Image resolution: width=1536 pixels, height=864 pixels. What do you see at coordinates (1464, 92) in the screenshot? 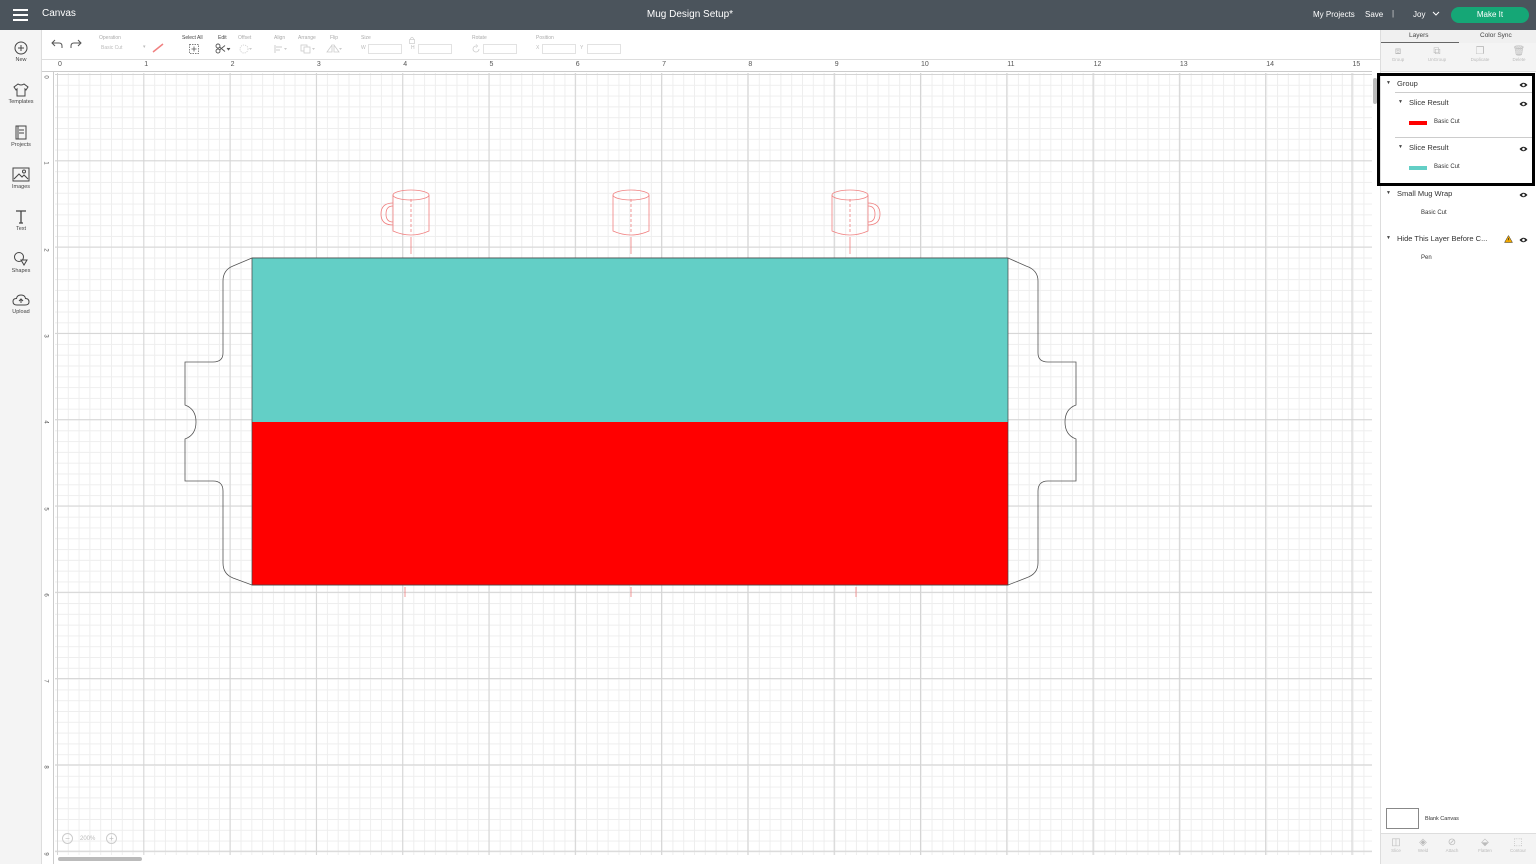
I see `layer-divider` at bounding box center [1464, 92].